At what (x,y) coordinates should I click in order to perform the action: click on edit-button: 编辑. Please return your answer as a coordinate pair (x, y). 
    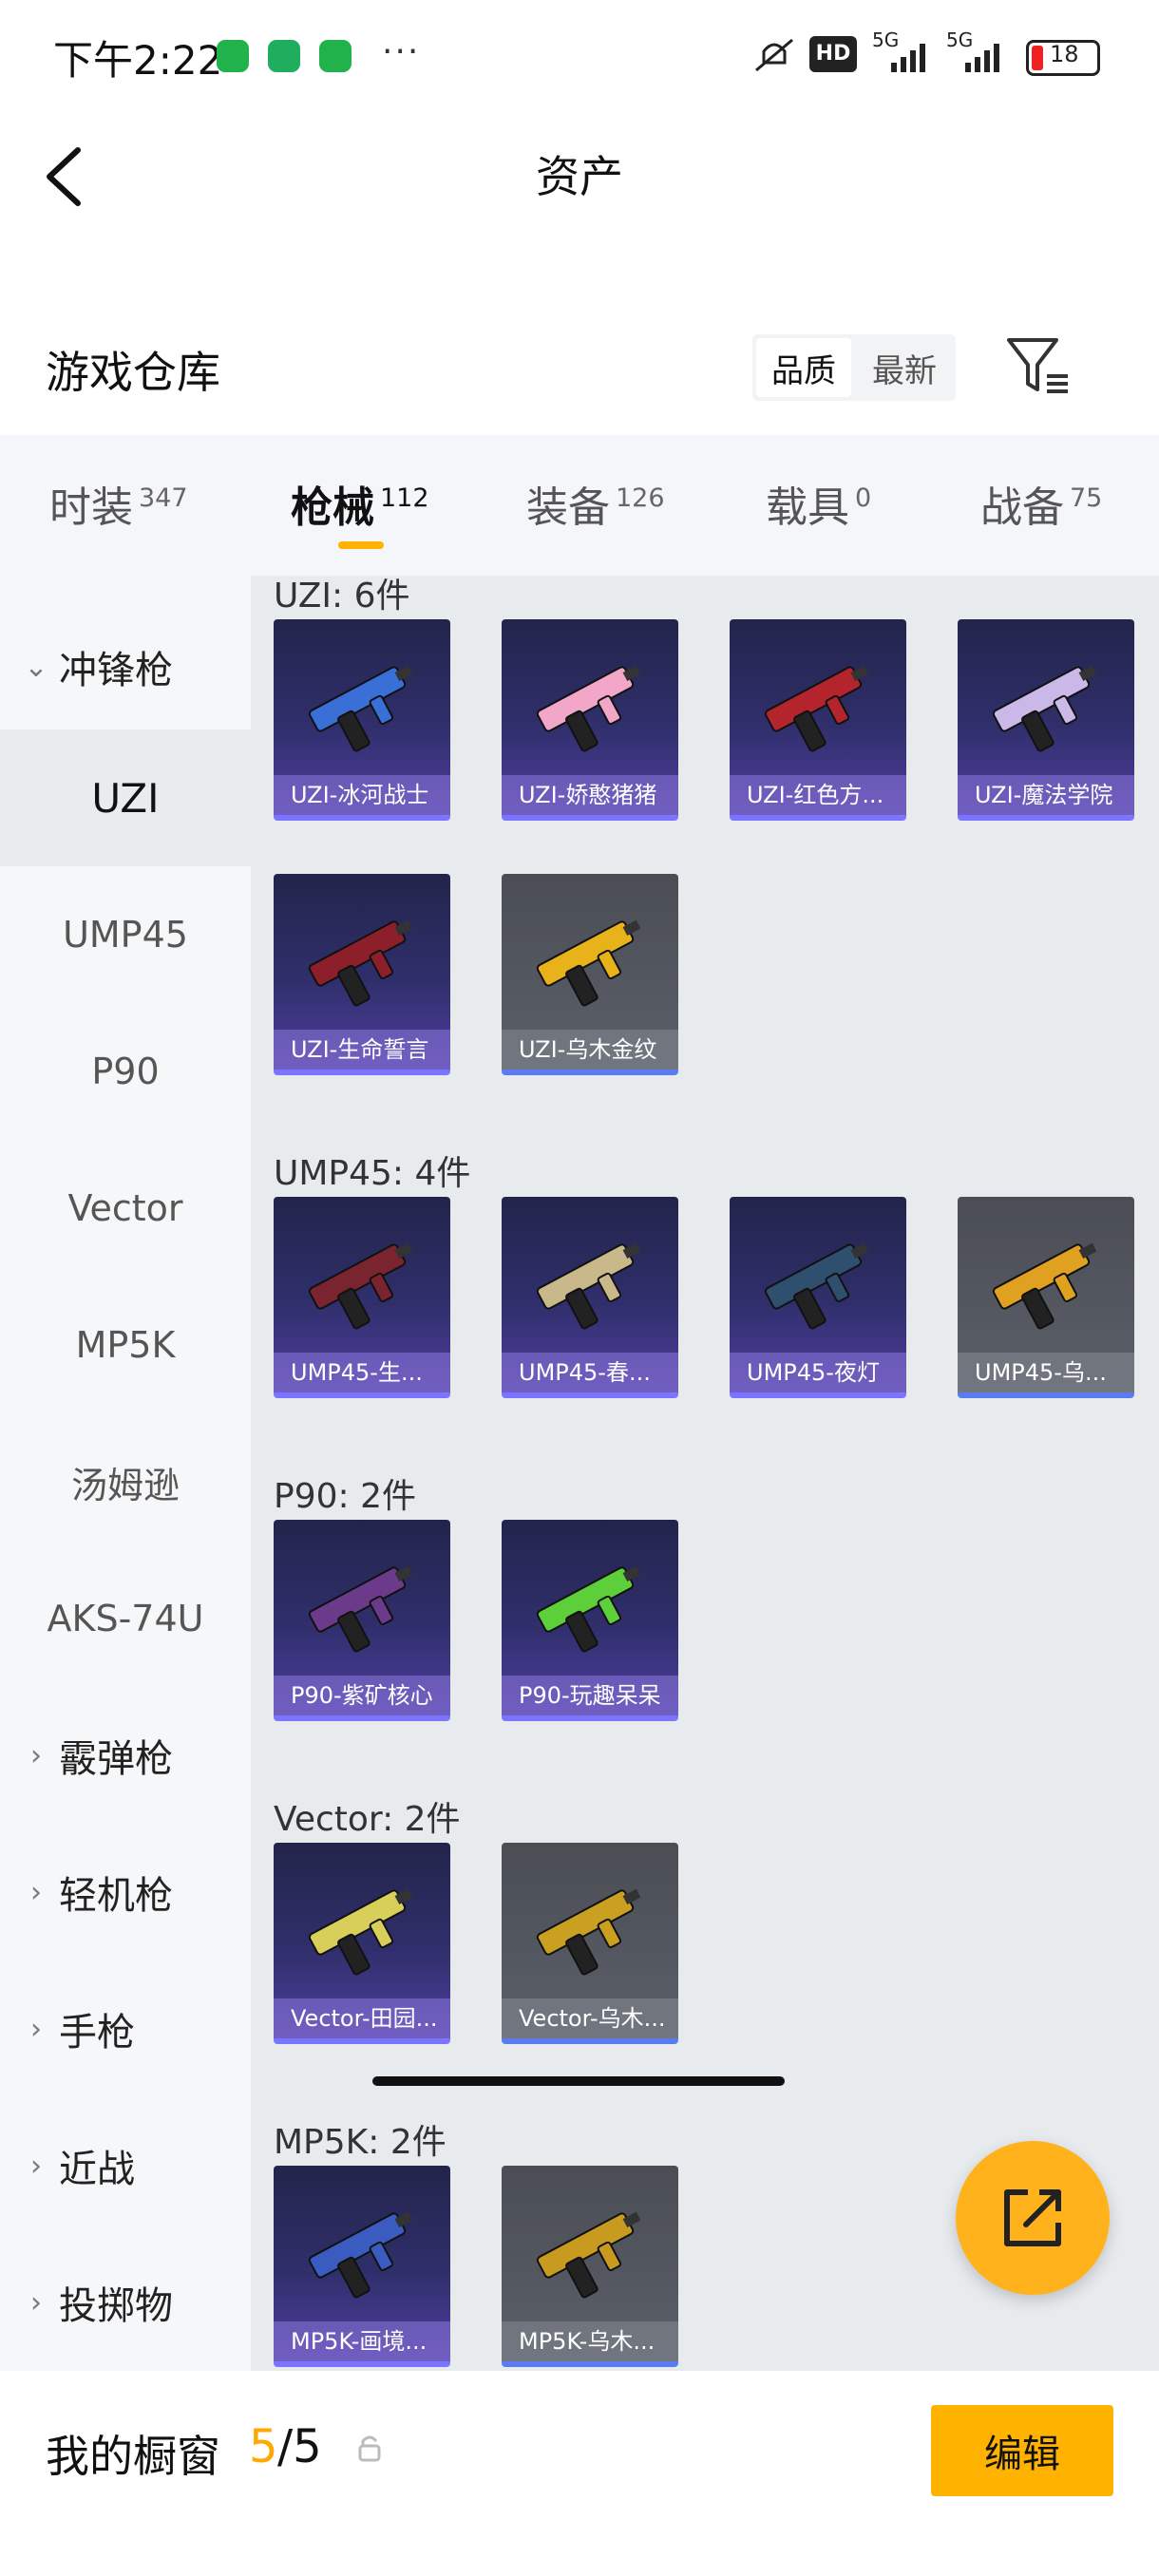
    Looking at the image, I should click on (1022, 2450).